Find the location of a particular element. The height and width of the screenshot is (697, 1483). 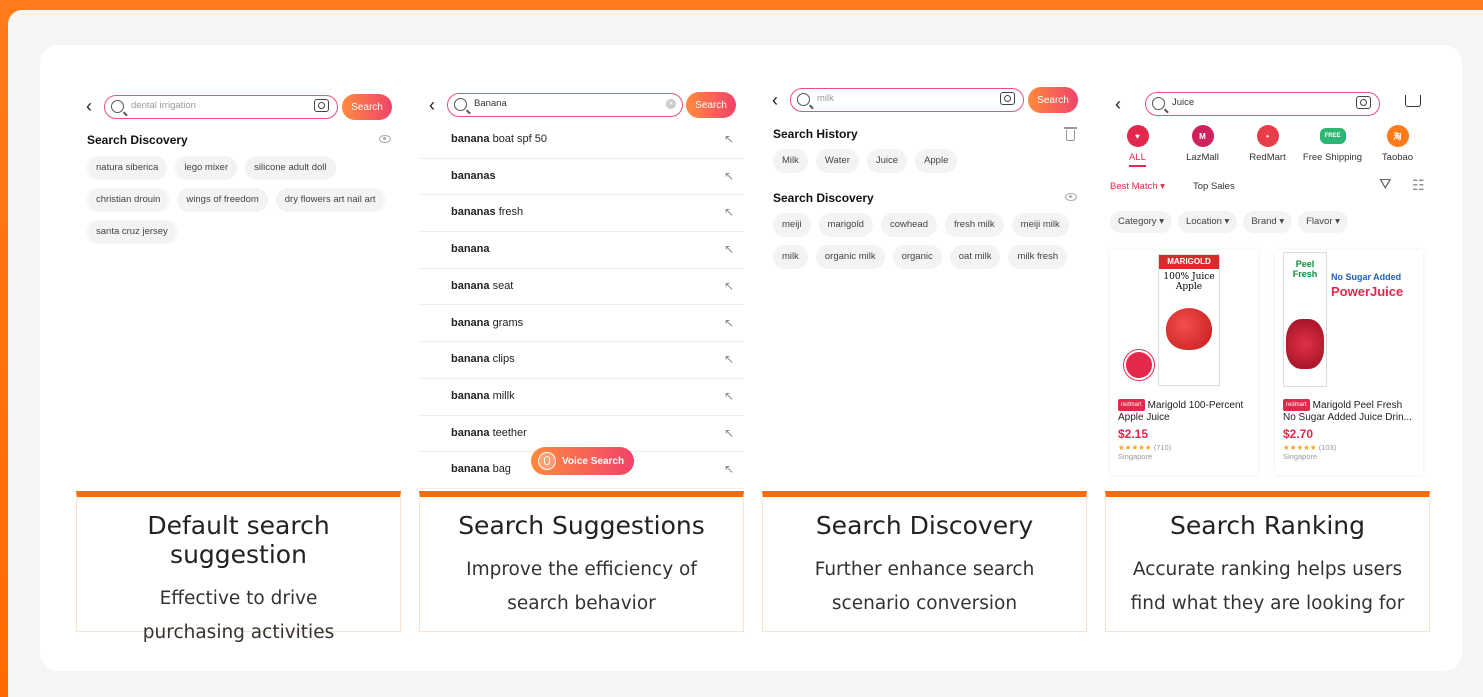

history-chips: Milk Water Juice Apple is located at coordinates (923, 161).